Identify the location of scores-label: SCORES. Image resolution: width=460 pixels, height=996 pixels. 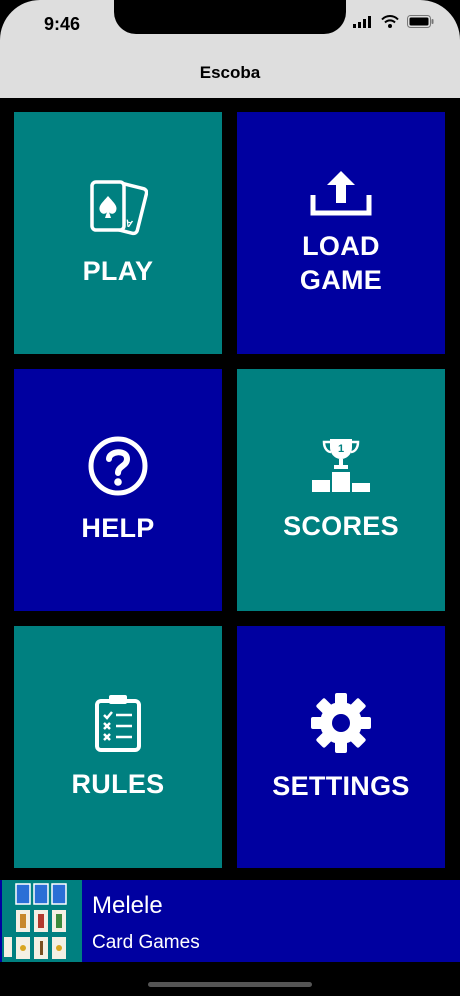
(341, 526).